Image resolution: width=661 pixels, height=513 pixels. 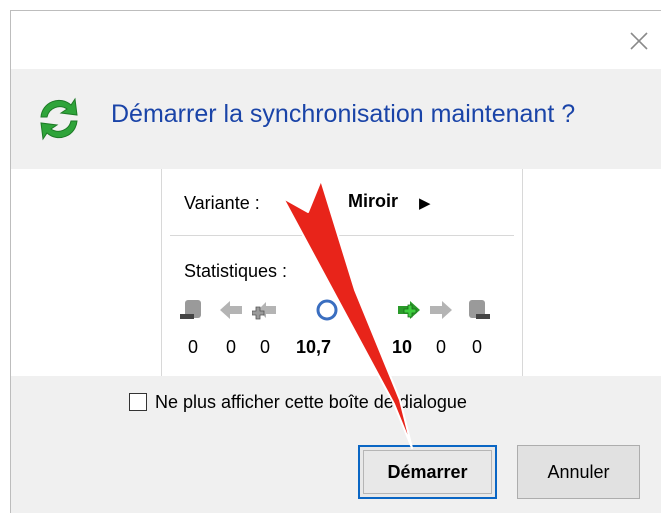 I want to click on title-bar, so click(x=336, y=40).